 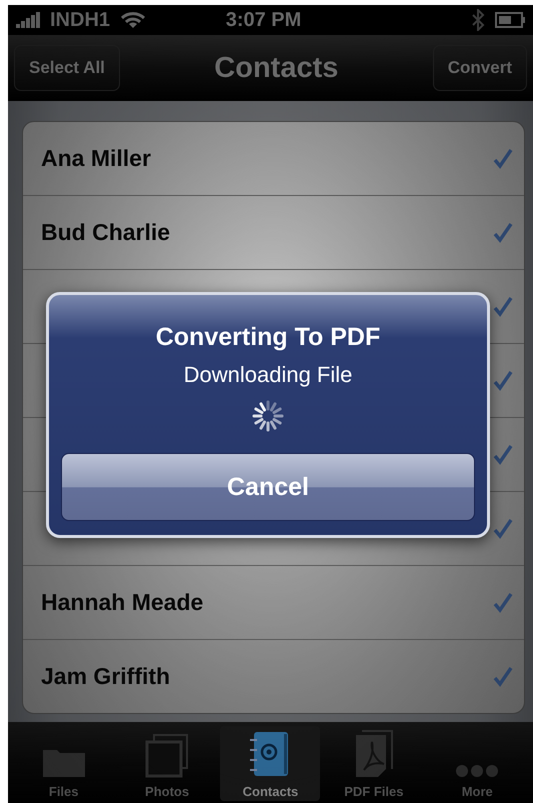 What do you see at coordinates (105, 676) in the screenshot?
I see `contact-name: Jam Griffith` at bounding box center [105, 676].